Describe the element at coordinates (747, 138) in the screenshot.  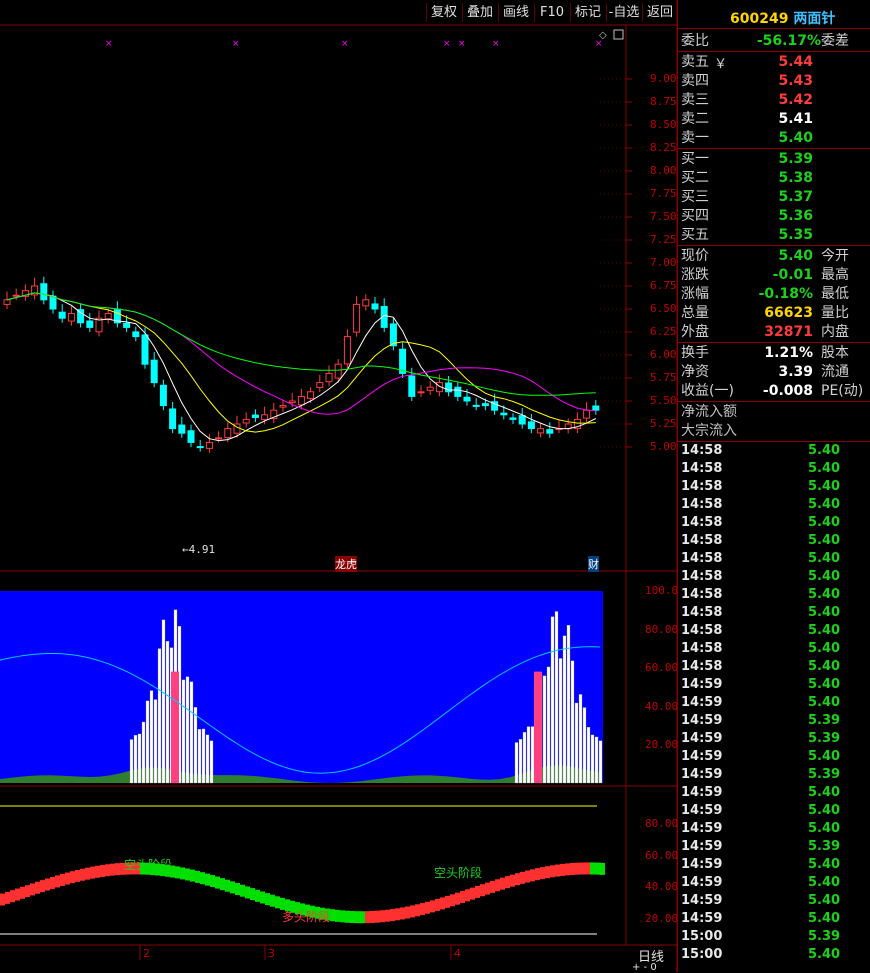
I see `sell-level-1: 卖一 5.40` at that location.